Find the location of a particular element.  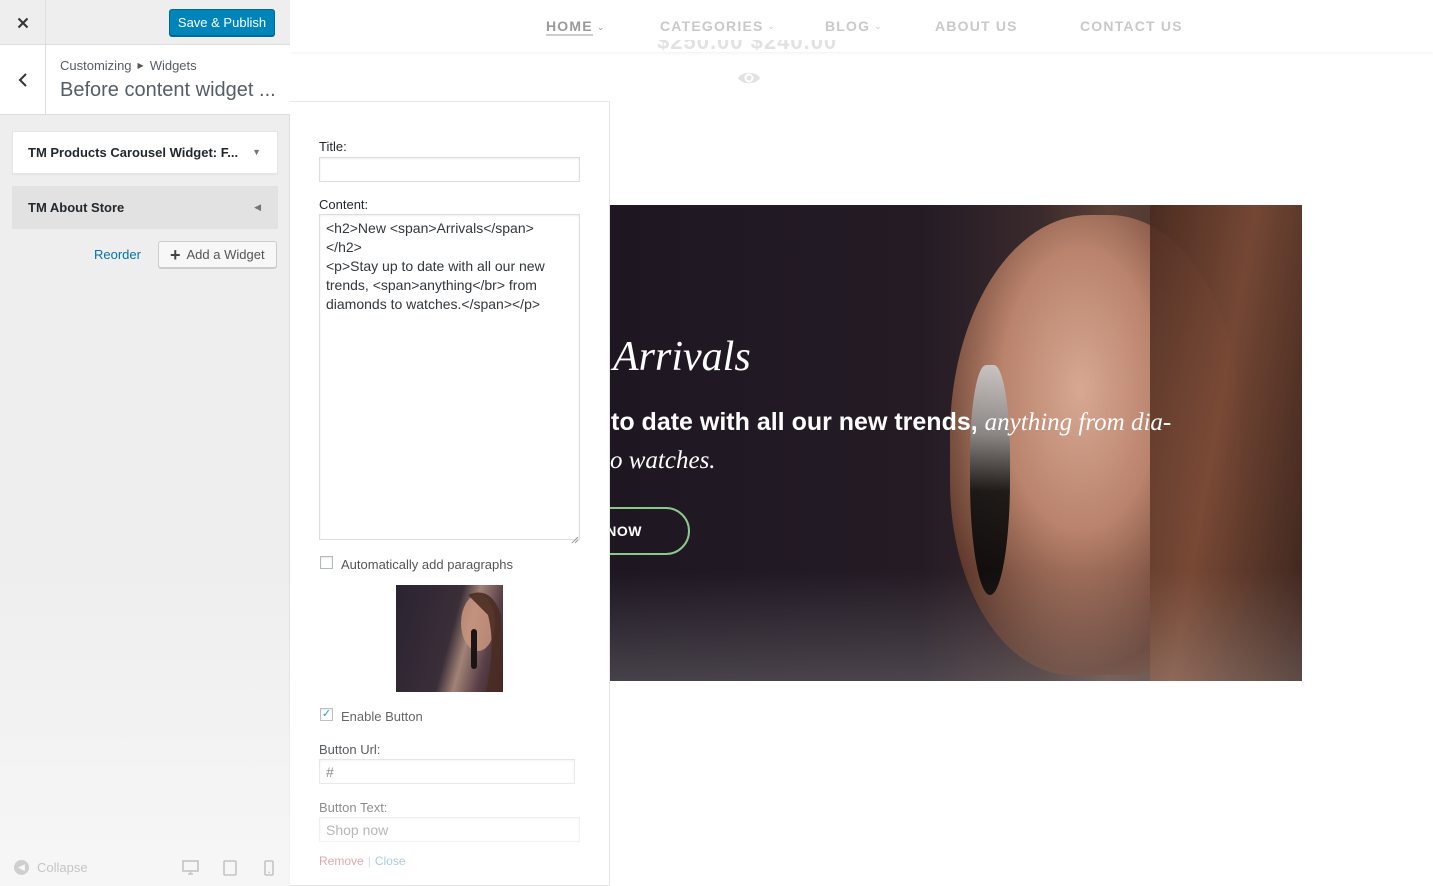

close-icon is located at coordinates (22, 22).